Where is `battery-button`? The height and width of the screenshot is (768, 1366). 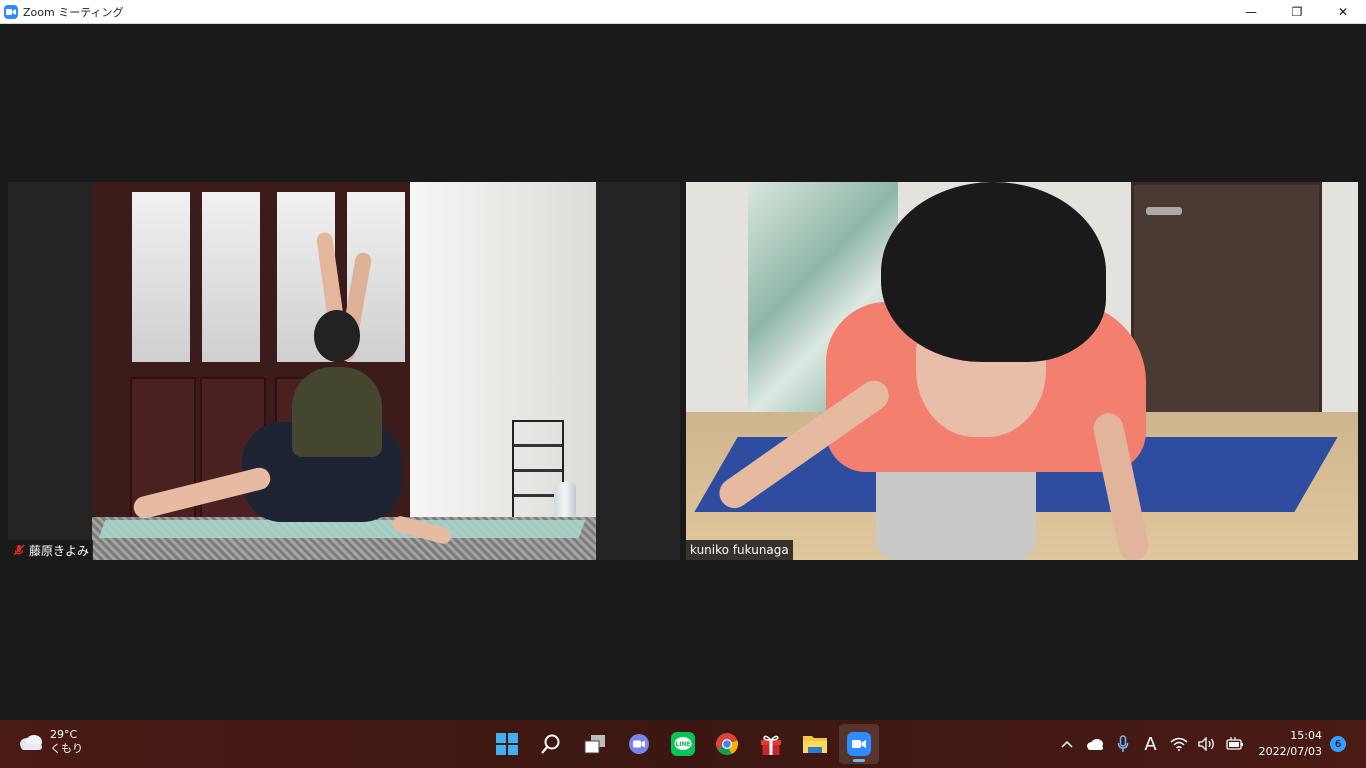 battery-button is located at coordinates (1235, 744).